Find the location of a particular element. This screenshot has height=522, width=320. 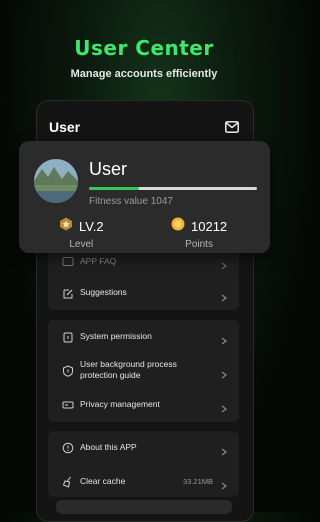

menu-item-label: Clear cache is located at coordinates (103, 481).